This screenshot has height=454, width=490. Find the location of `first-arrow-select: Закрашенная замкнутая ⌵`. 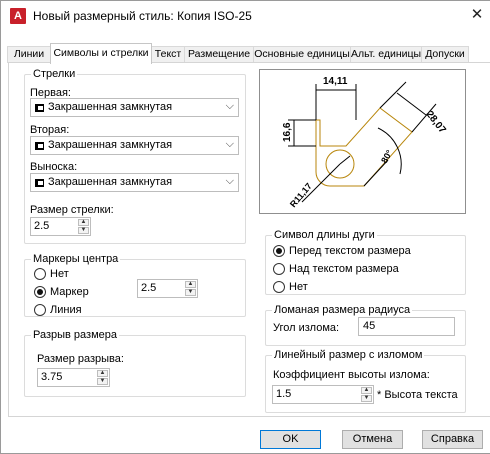

first-arrow-select: Закрашенная замкнутая ⌵ is located at coordinates (134, 107).